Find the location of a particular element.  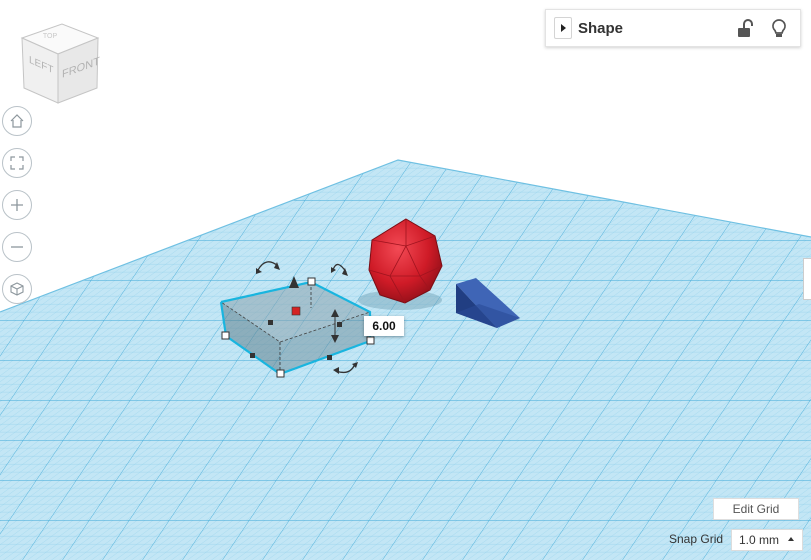

snap-grid-label: Snap Grid is located at coordinates (696, 539).